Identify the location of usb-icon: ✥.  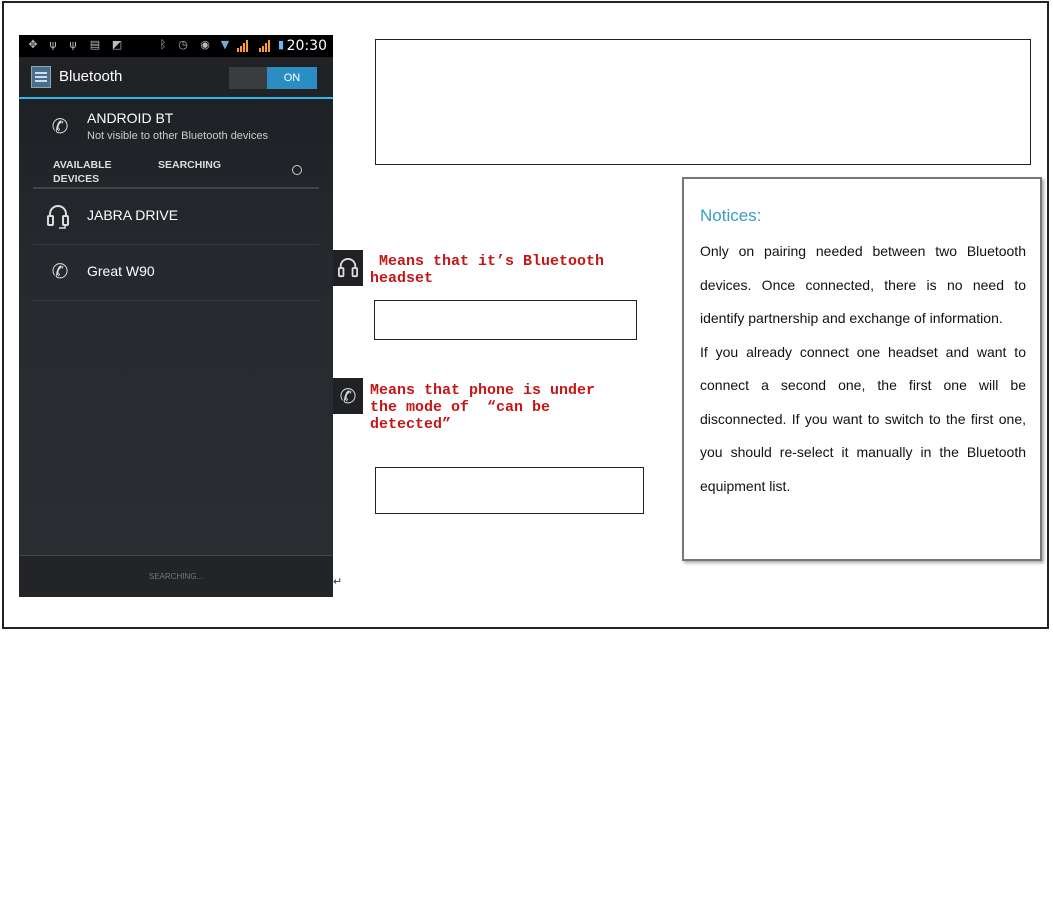
(33, 44).